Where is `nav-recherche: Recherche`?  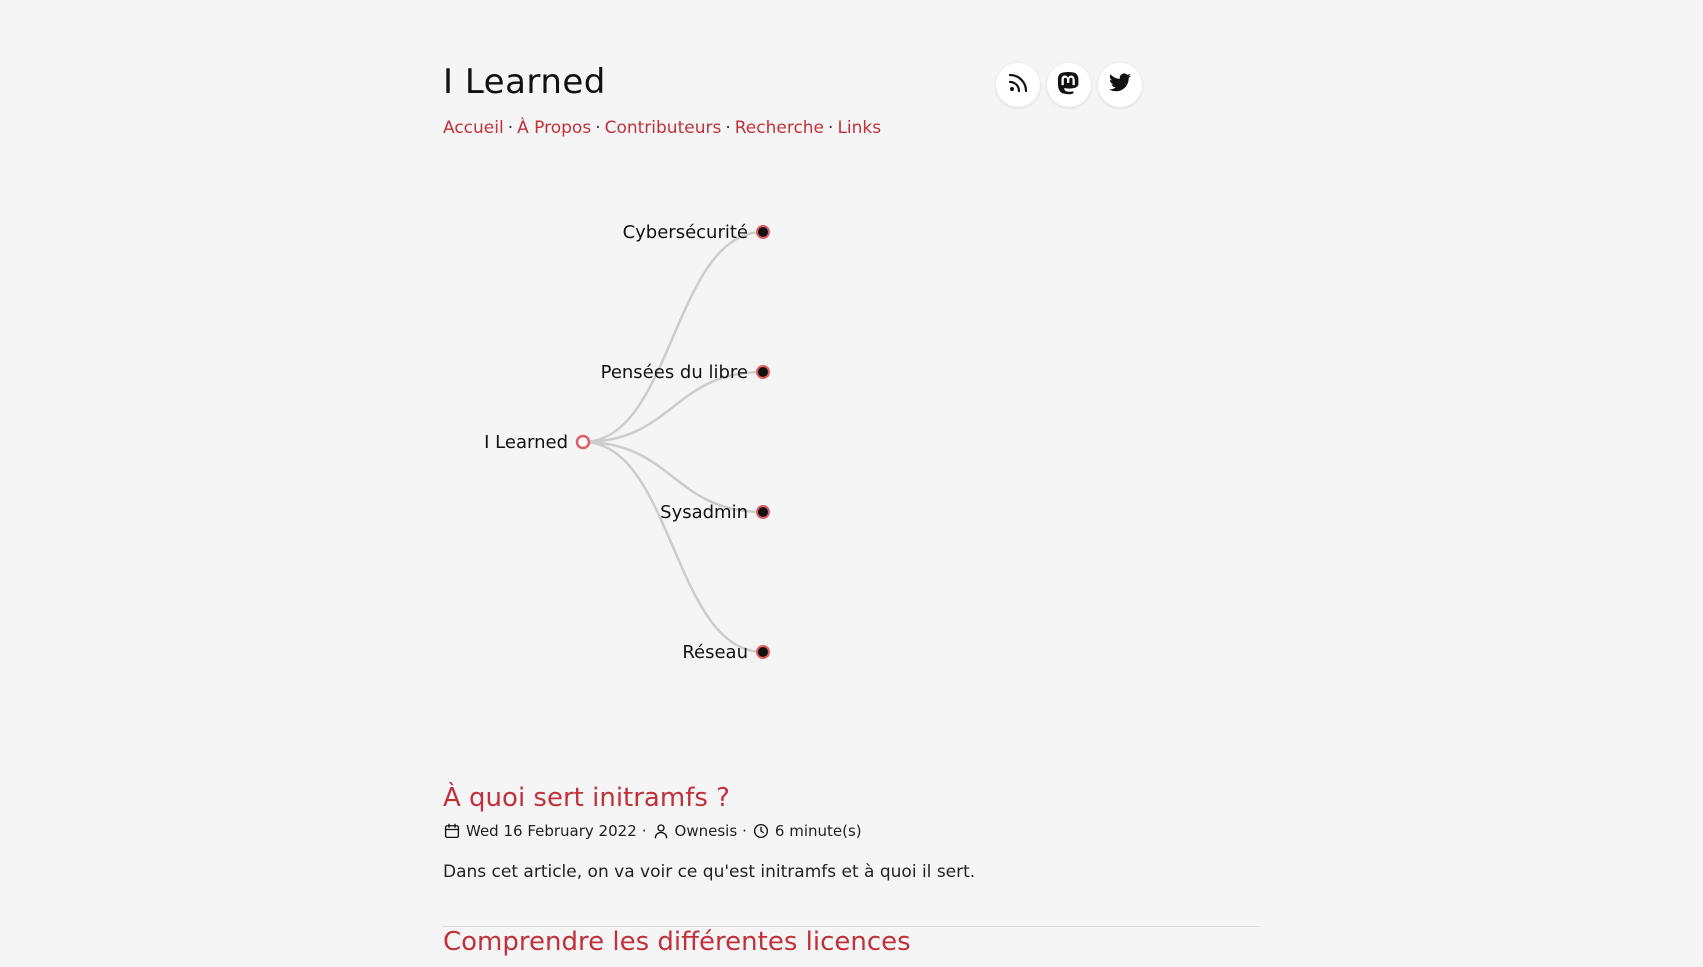 nav-recherche: Recherche is located at coordinates (779, 128).